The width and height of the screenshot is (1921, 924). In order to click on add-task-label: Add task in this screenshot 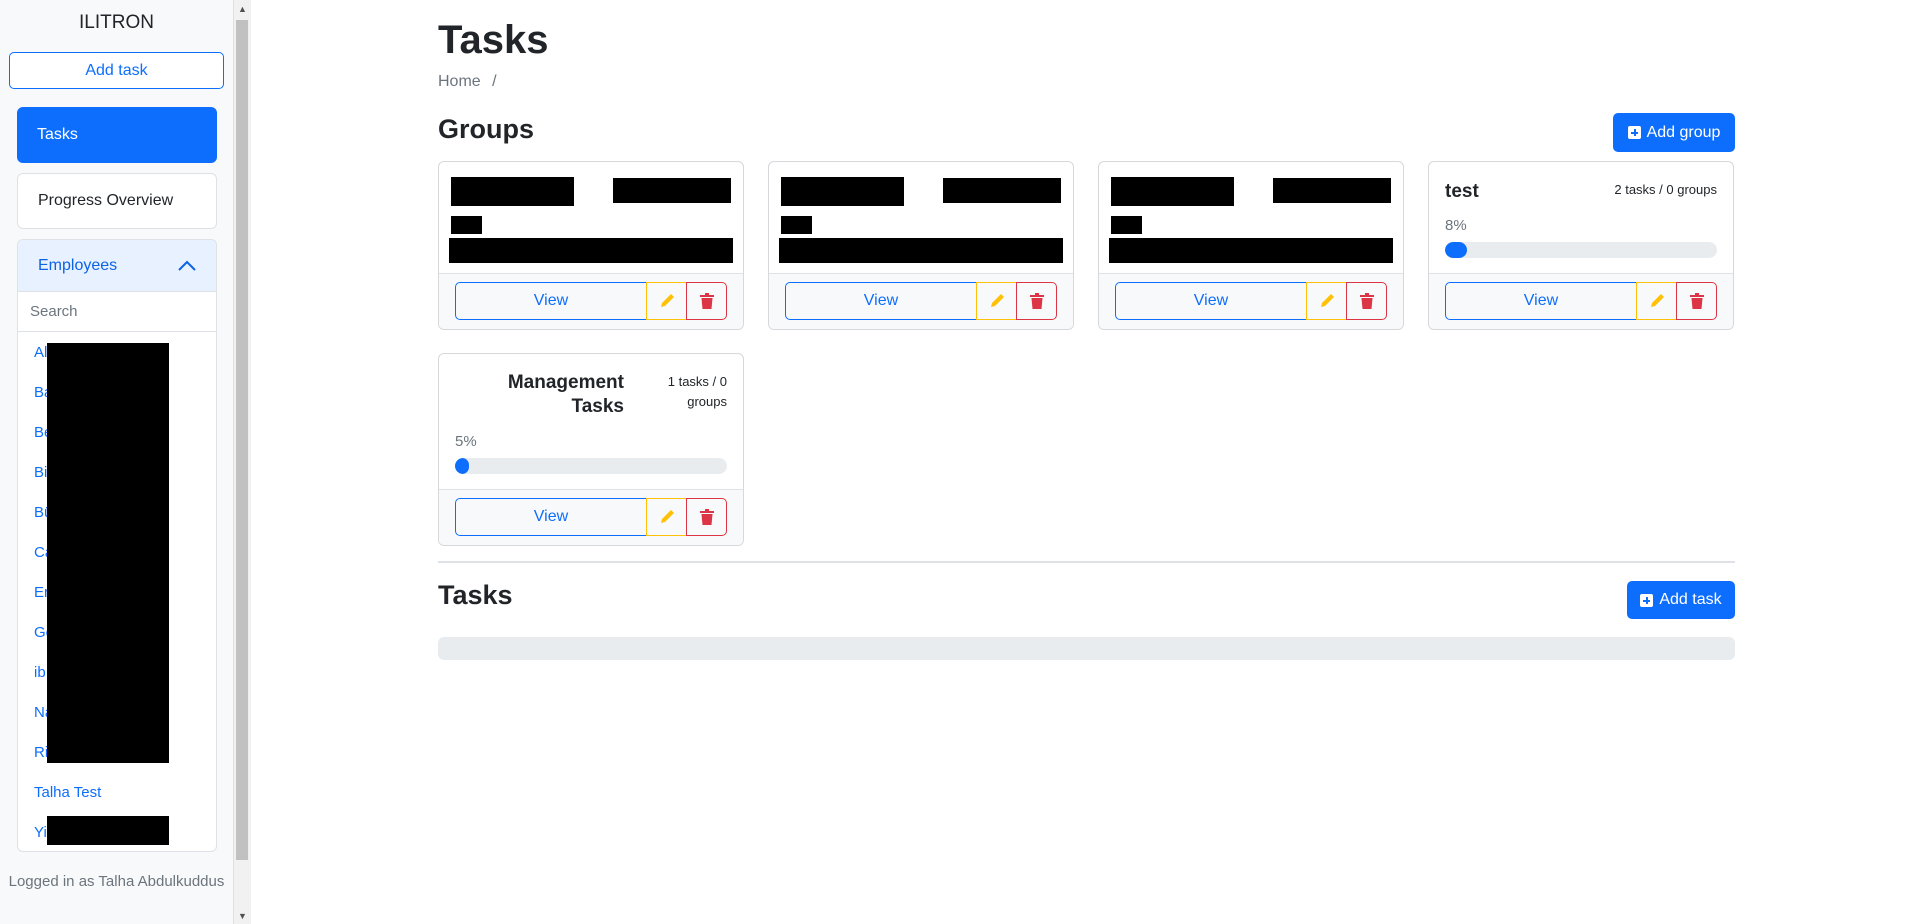, I will do `click(1690, 599)`.